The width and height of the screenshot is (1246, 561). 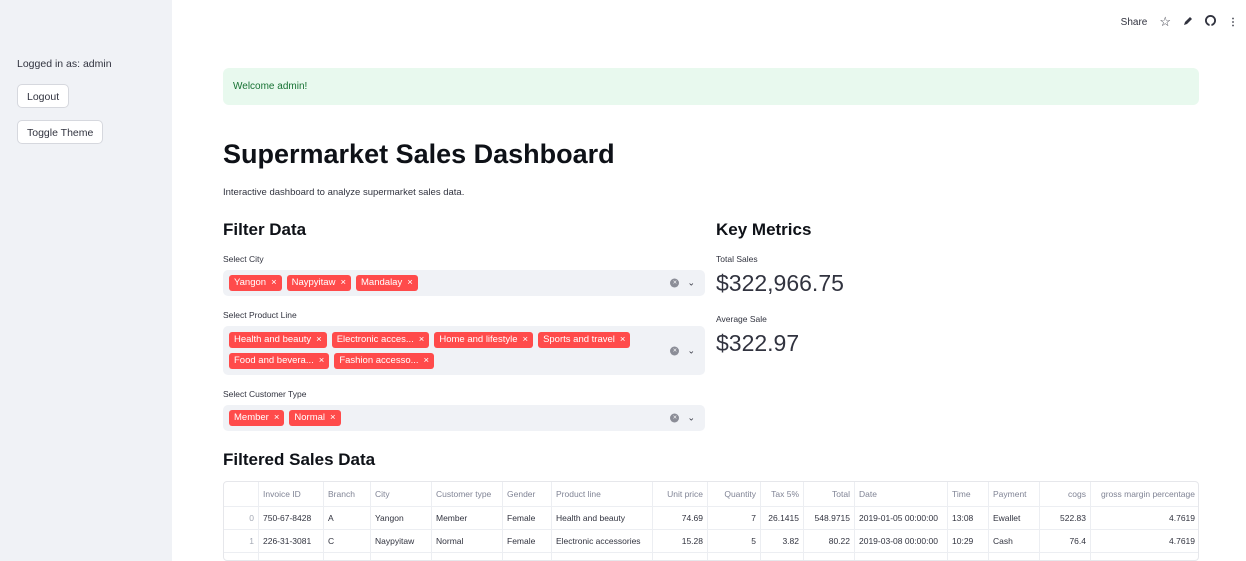 What do you see at coordinates (680, 541) in the screenshot?
I see `table-cell: 15.28` at bounding box center [680, 541].